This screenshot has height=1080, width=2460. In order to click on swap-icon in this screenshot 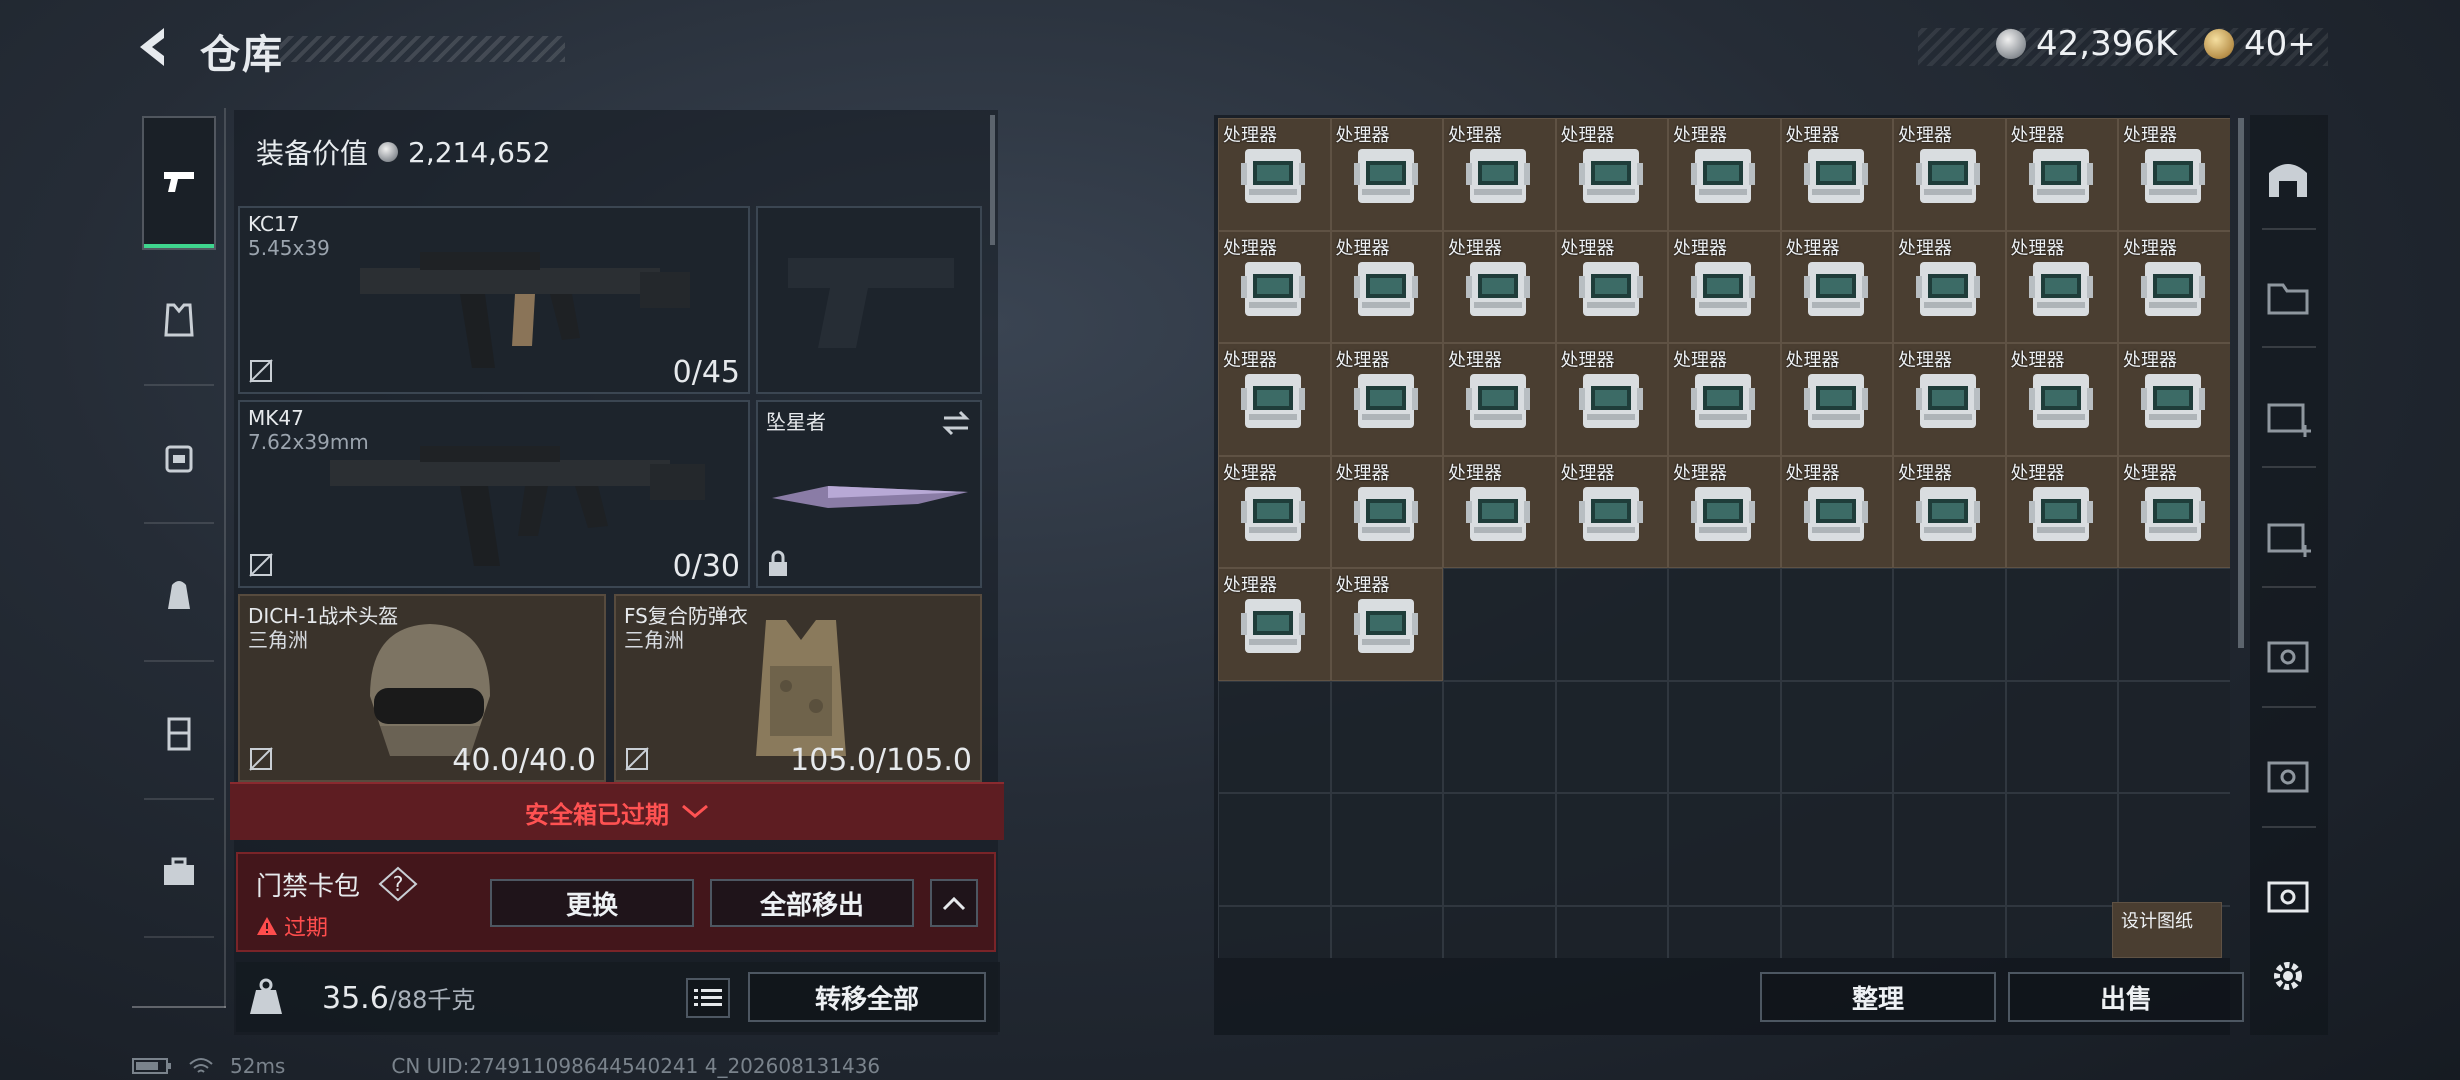, I will do `click(956, 423)`.